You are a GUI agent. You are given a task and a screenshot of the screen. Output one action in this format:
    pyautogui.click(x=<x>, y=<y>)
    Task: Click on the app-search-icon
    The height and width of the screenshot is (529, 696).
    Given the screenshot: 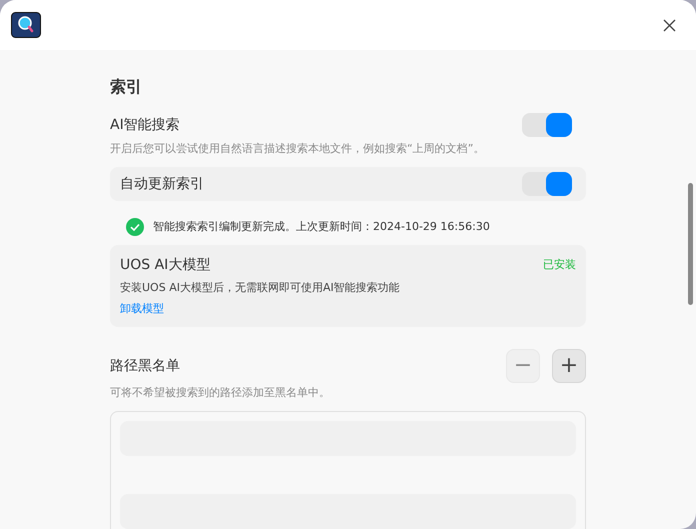 What is the action you would take?
    pyautogui.click(x=26, y=25)
    